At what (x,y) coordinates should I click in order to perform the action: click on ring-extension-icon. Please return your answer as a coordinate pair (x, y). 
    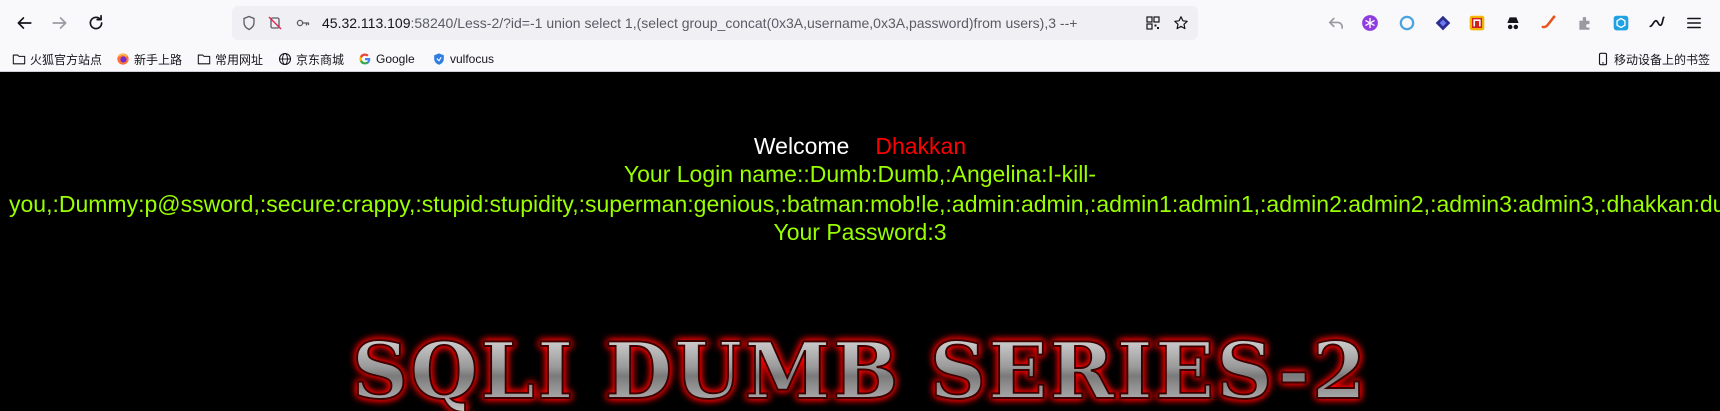
    Looking at the image, I should click on (1407, 23).